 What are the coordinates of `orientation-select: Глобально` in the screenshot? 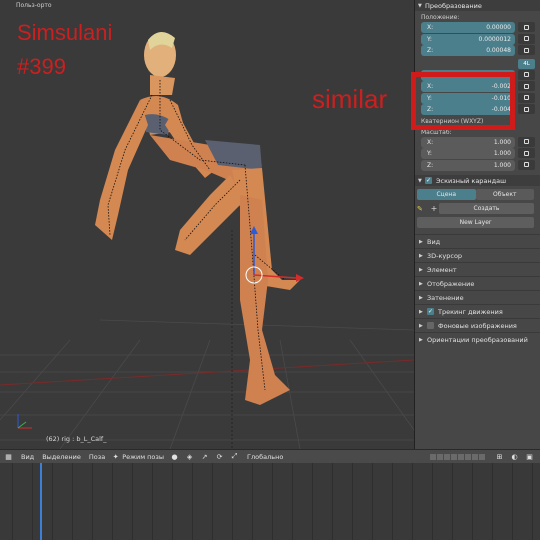 It's located at (265, 457).